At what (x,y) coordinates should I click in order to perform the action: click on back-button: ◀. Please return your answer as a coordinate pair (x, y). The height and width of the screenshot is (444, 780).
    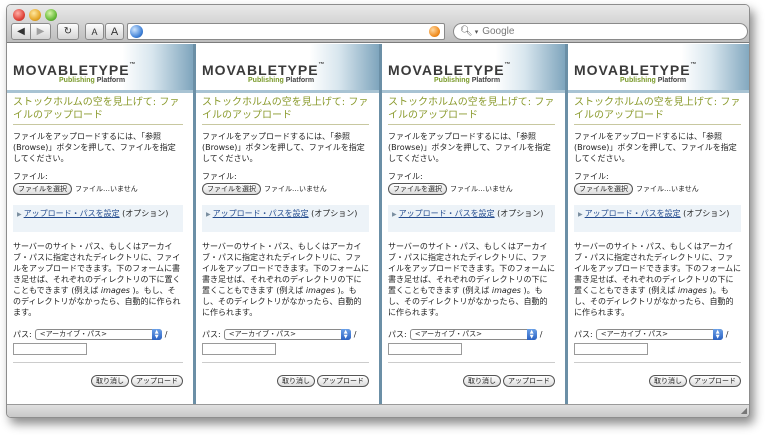
    Looking at the image, I should click on (21, 31).